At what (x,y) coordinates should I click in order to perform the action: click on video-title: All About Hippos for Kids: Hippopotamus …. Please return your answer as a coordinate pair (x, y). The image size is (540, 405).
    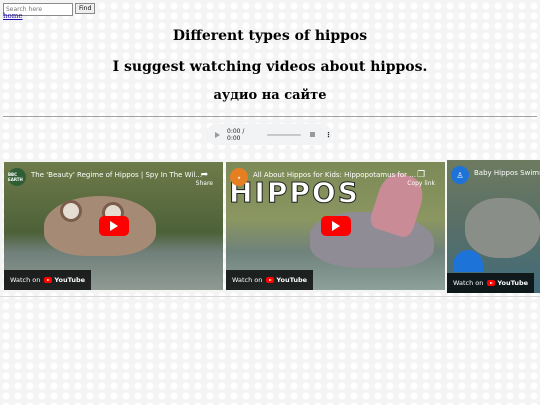
    Looking at the image, I should click on (334, 175).